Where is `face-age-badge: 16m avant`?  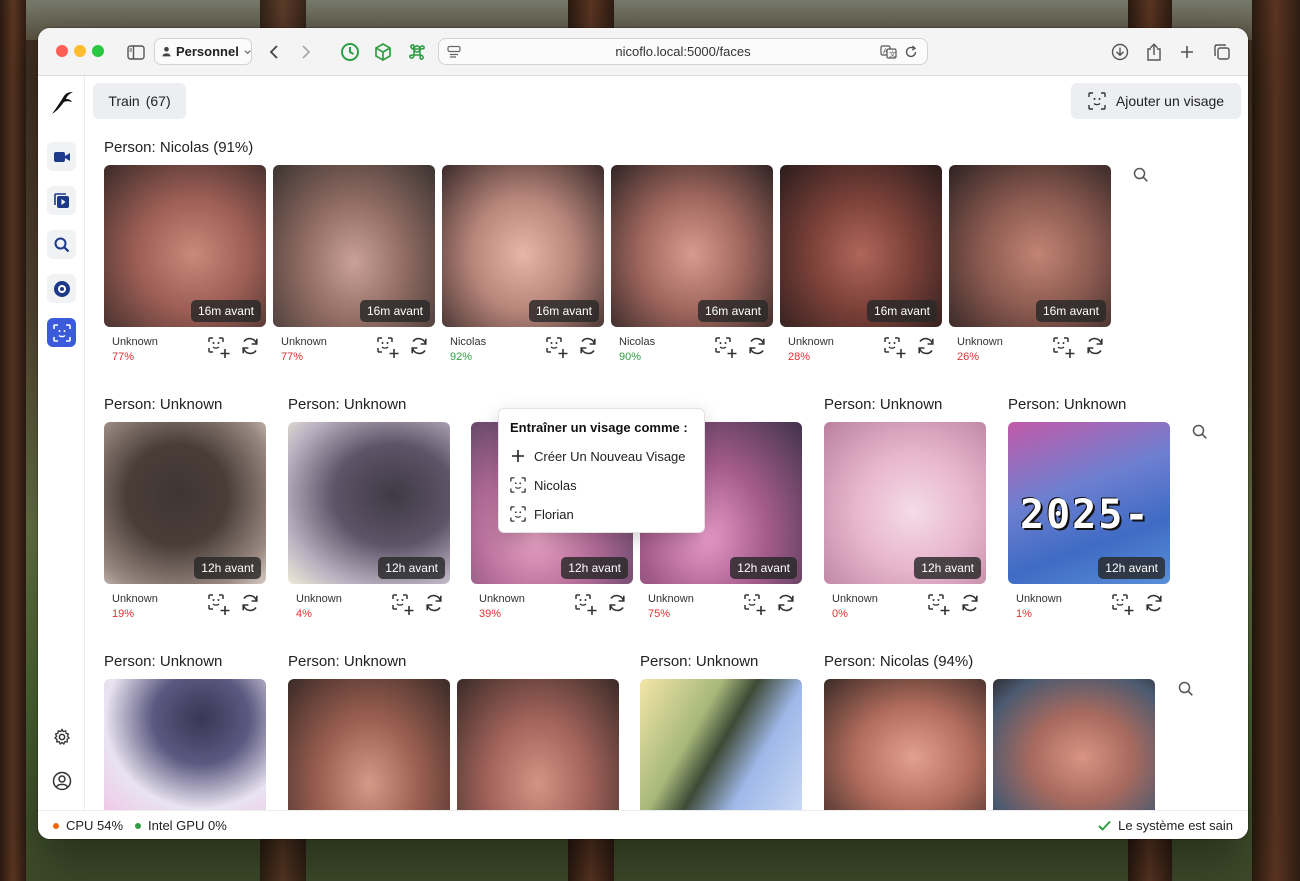 face-age-badge: 16m avant is located at coordinates (225, 311).